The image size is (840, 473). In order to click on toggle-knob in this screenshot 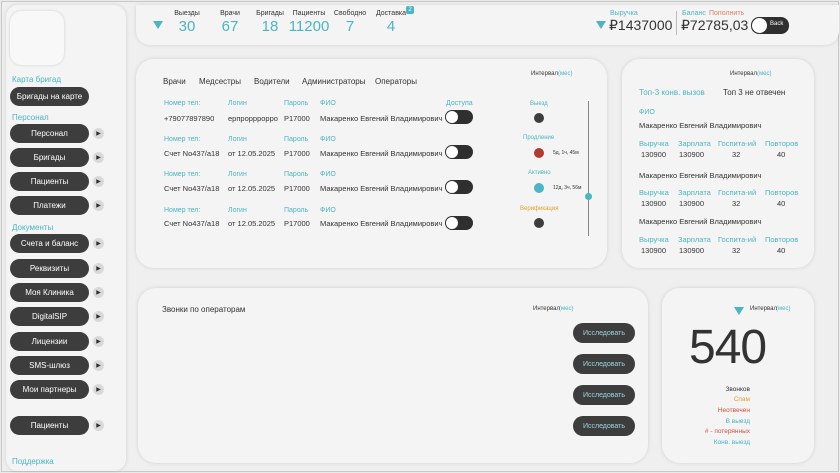, I will do `click(452, 223)`.